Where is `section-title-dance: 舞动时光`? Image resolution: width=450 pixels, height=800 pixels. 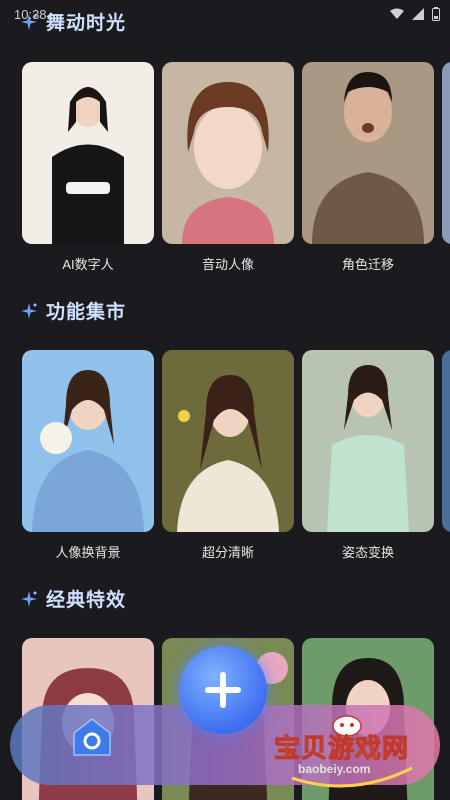
section-title-dance: 舞动时光 is located at coordinates (73, 21).